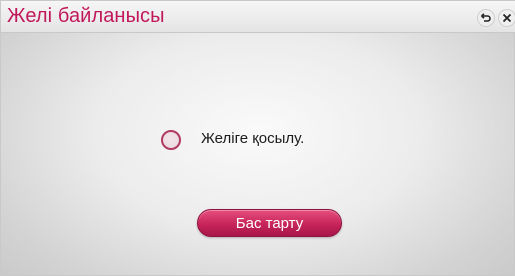  What do you see at coordinates (269, 223) in the screenshot?
I see `cancel-button: Бас тарту` at bounding box center [269, 223].